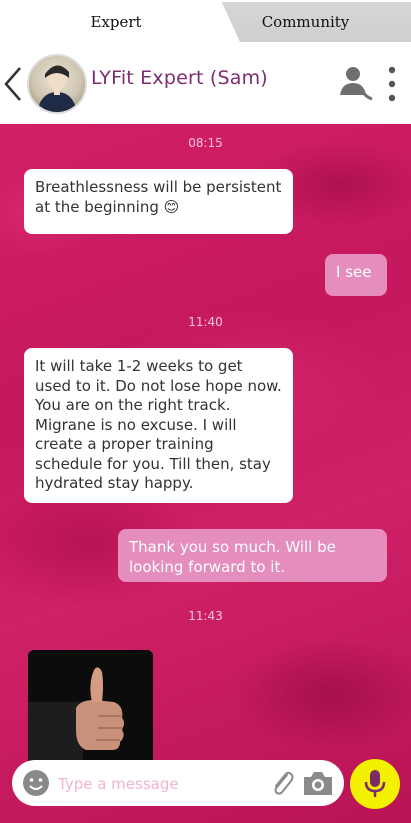 This screenshot has height=823, width=411. What do you see at coordinates (356, 275) in the screenshot?
I see `message-outgoing: I see` at bounding box center [356, 275].